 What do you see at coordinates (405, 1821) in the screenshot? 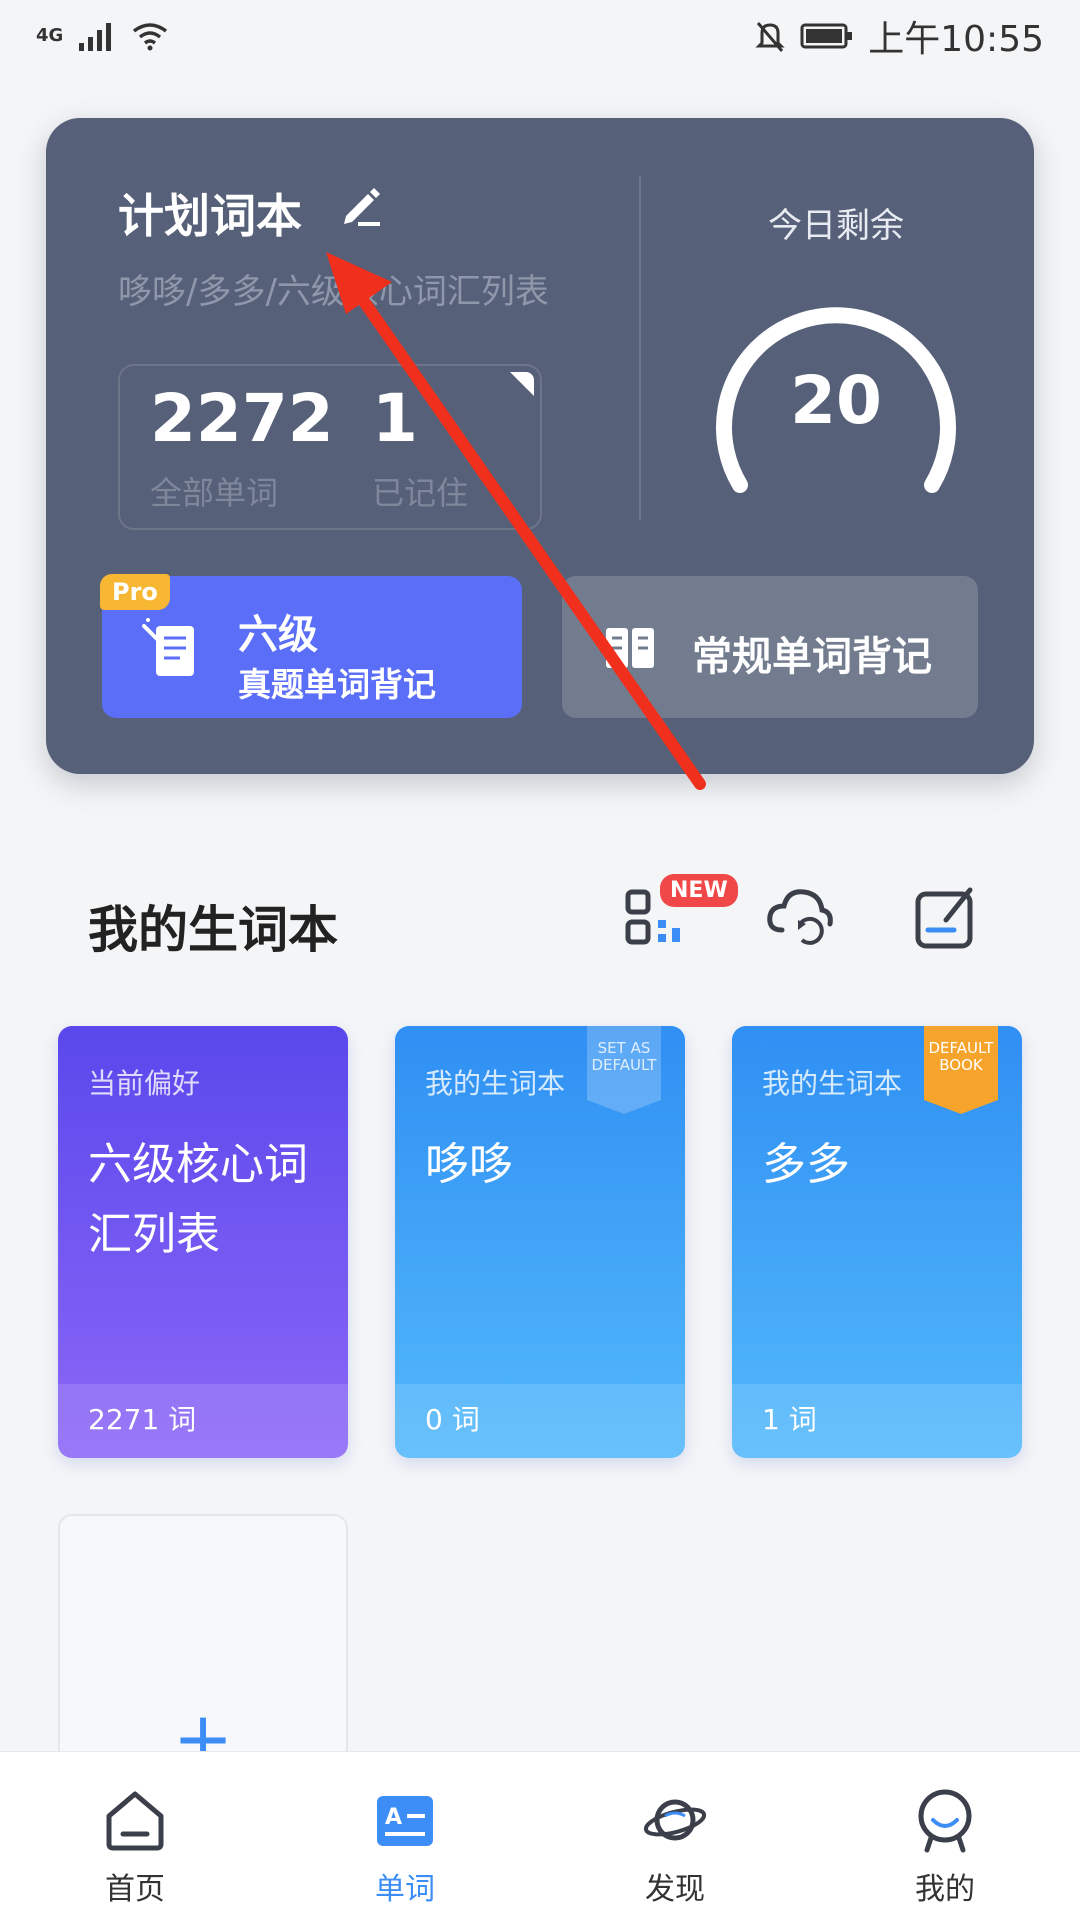
I see `words-icon: A` at bounding box center [405, 1821].